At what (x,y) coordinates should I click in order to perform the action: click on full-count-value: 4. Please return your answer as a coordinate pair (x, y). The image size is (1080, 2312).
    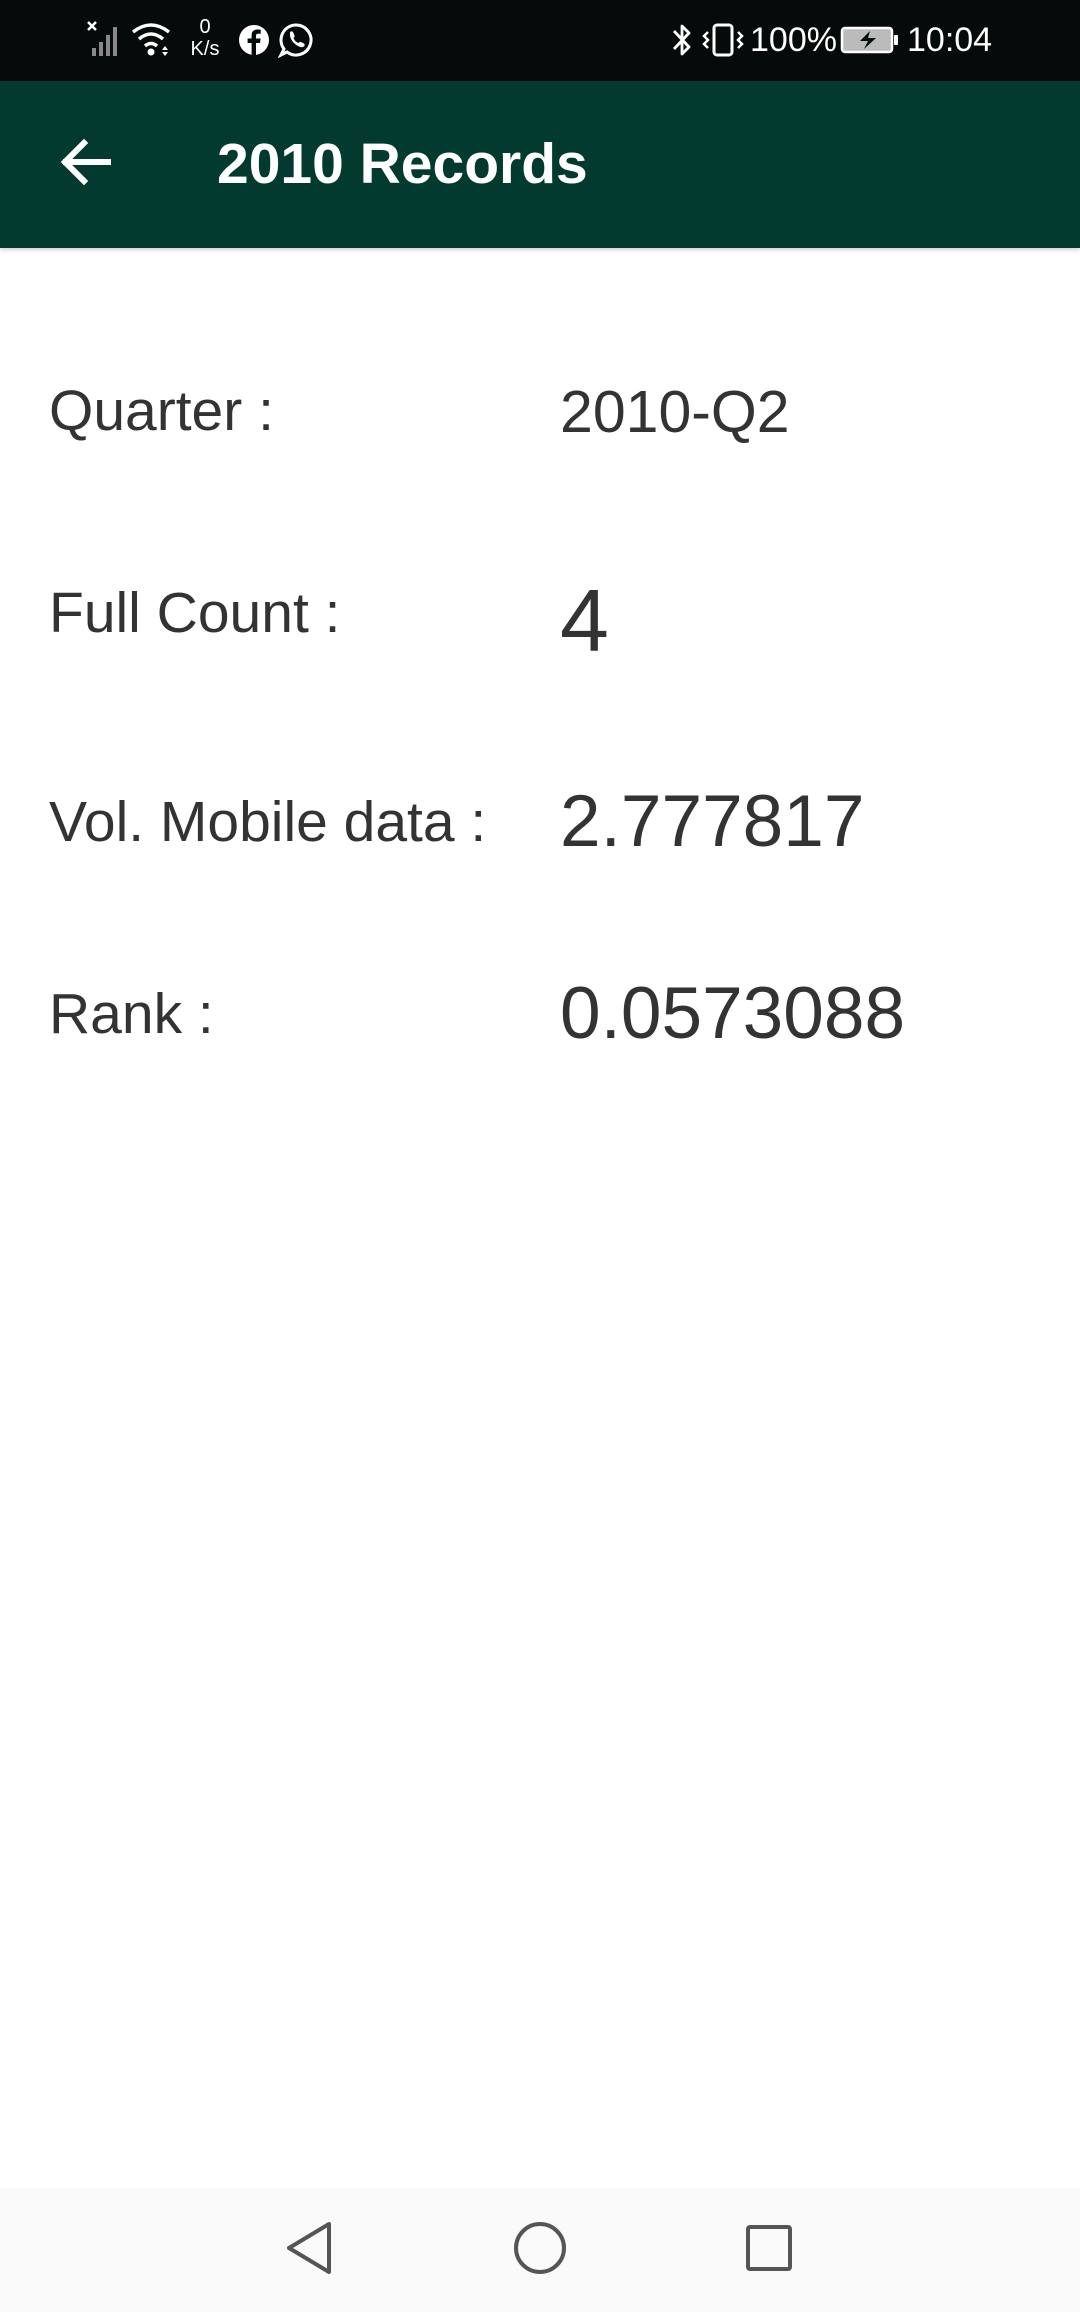
    Looking at the image, I should click on (584, 620).